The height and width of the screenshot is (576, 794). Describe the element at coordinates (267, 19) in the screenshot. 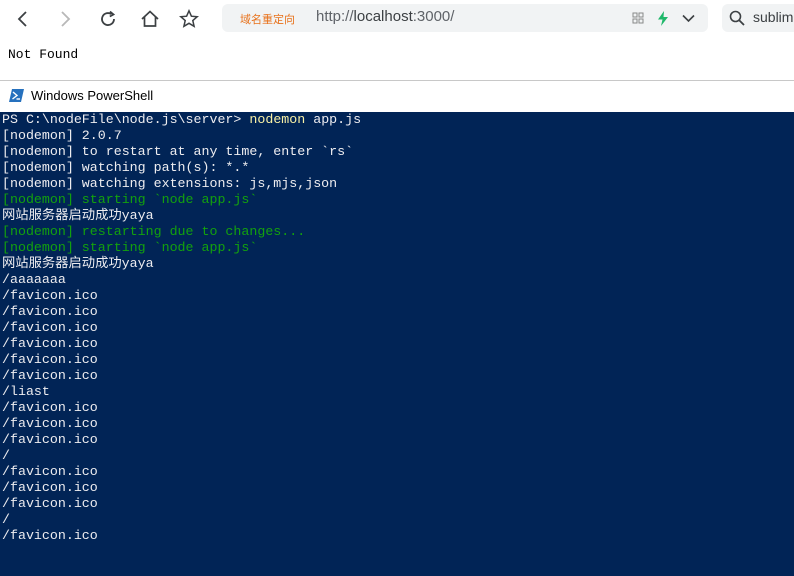

I see `redirect-label: 域名重定向` at that location.